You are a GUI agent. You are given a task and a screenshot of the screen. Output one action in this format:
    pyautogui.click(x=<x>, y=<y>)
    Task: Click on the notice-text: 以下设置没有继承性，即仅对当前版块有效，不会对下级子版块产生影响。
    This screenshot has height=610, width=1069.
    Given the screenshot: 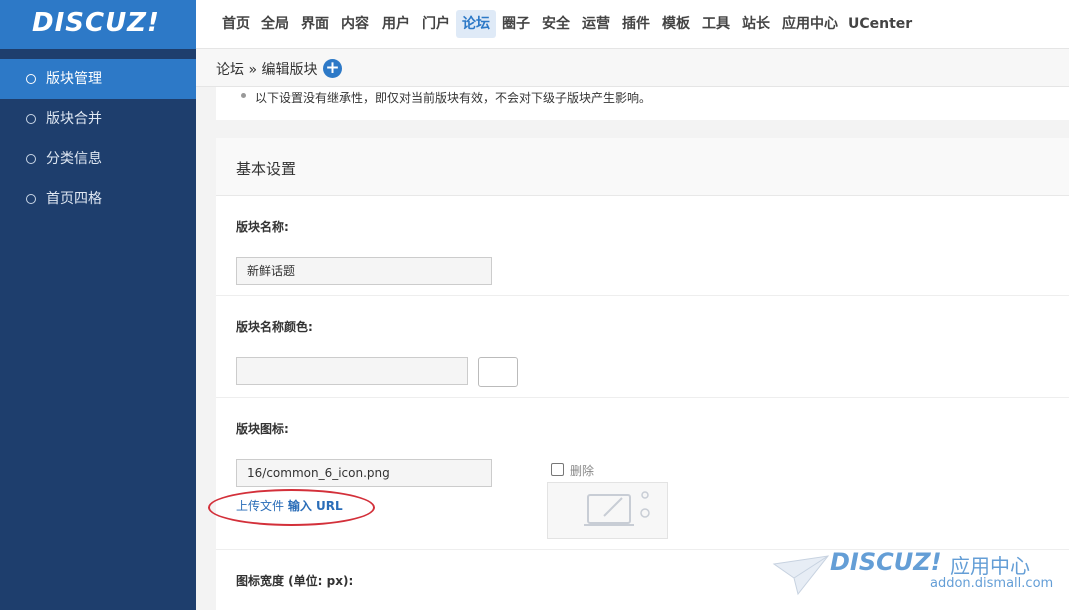 What is the action you would take?
    pyautogui.click(x=453, y=98)
    